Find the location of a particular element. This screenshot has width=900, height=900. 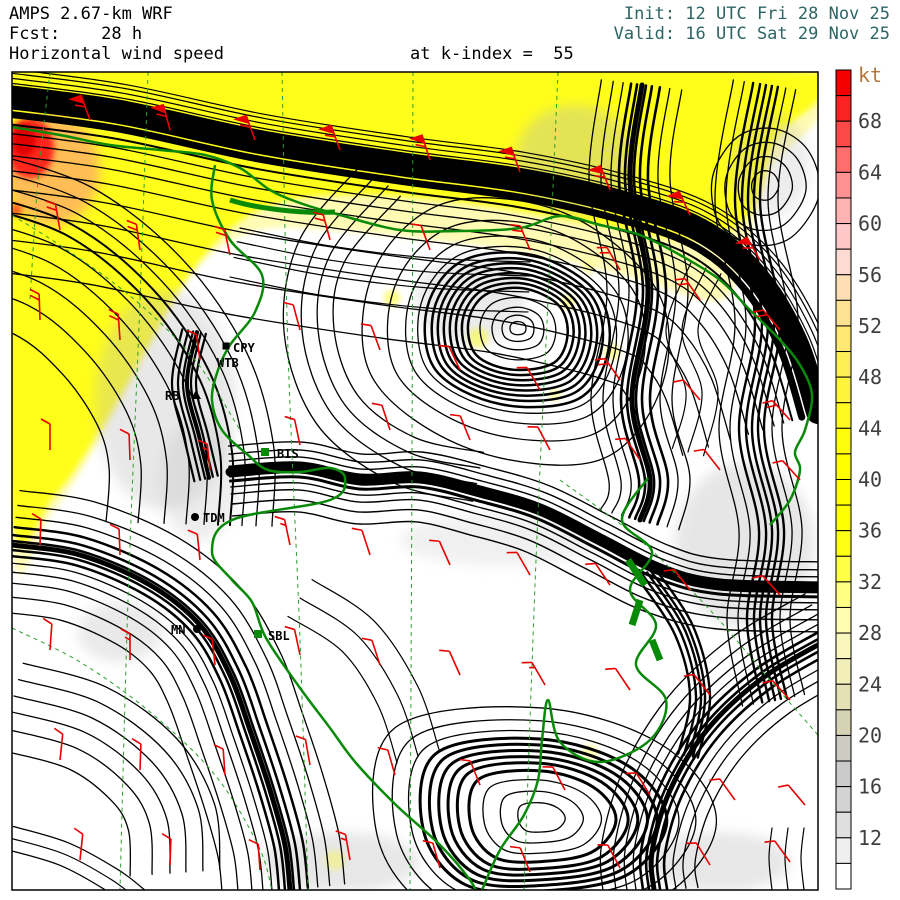

colorbar-tick-label: 24 is located at coordinates (870, 684).